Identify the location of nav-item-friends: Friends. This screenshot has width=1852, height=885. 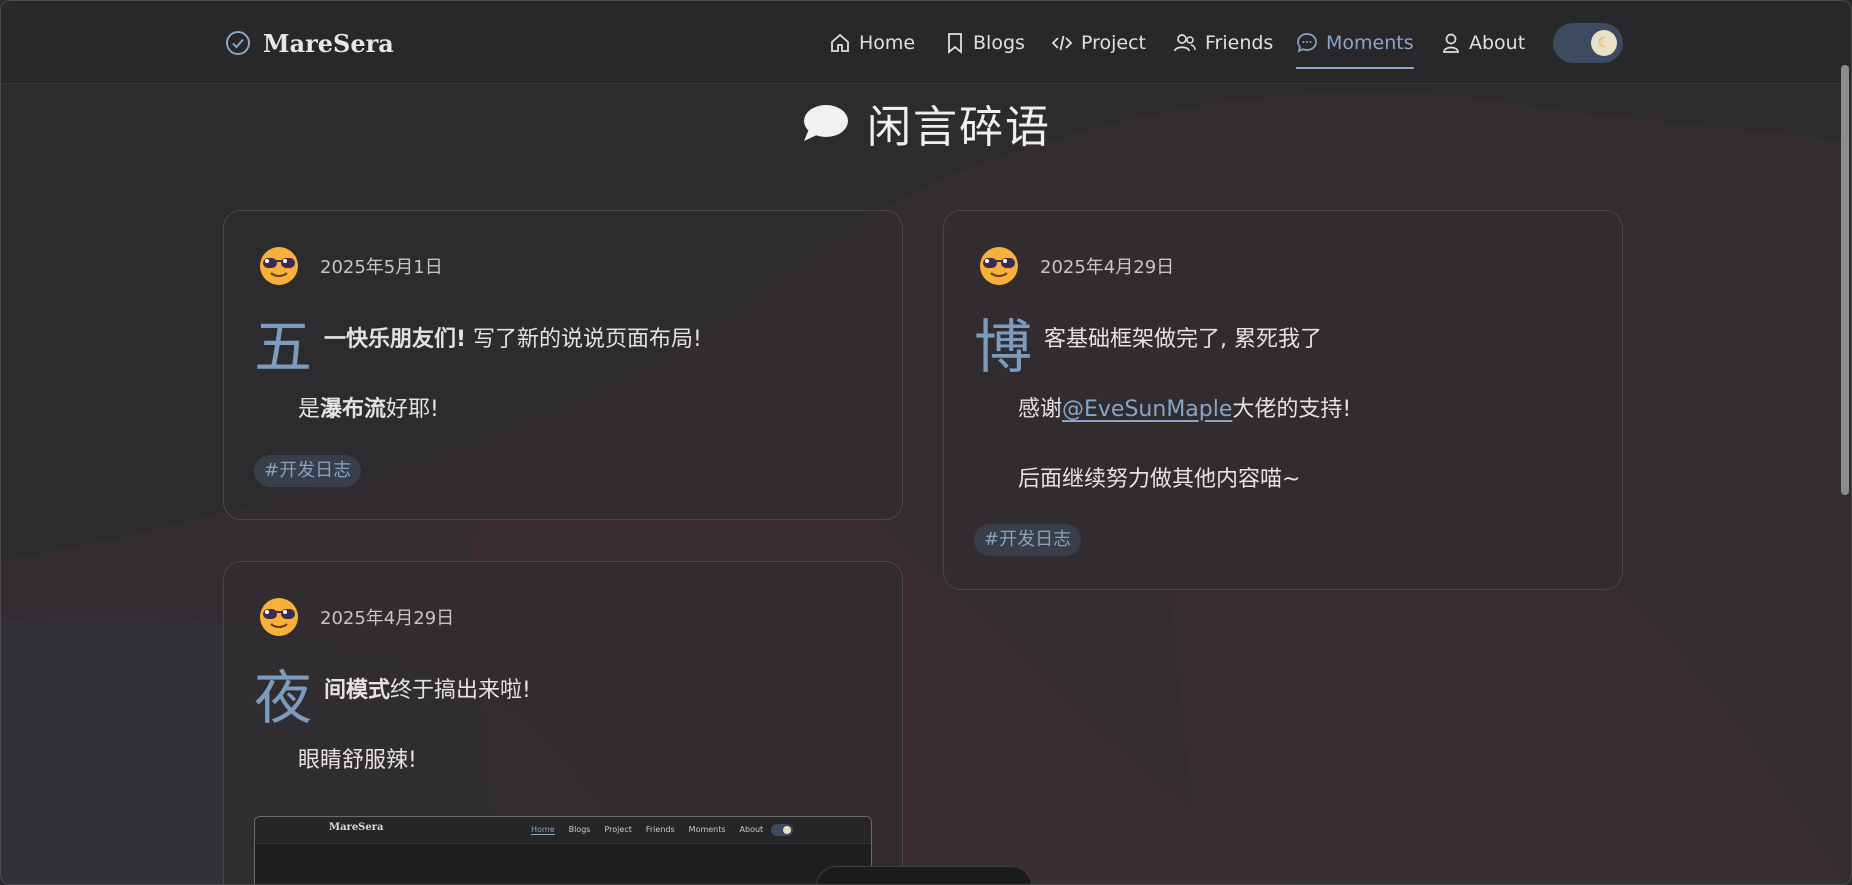
(1223, 43).